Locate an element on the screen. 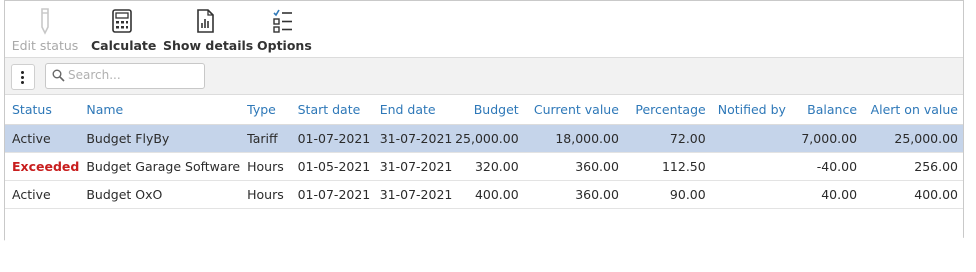  pencil-icon is located at coordinates (45, 21).